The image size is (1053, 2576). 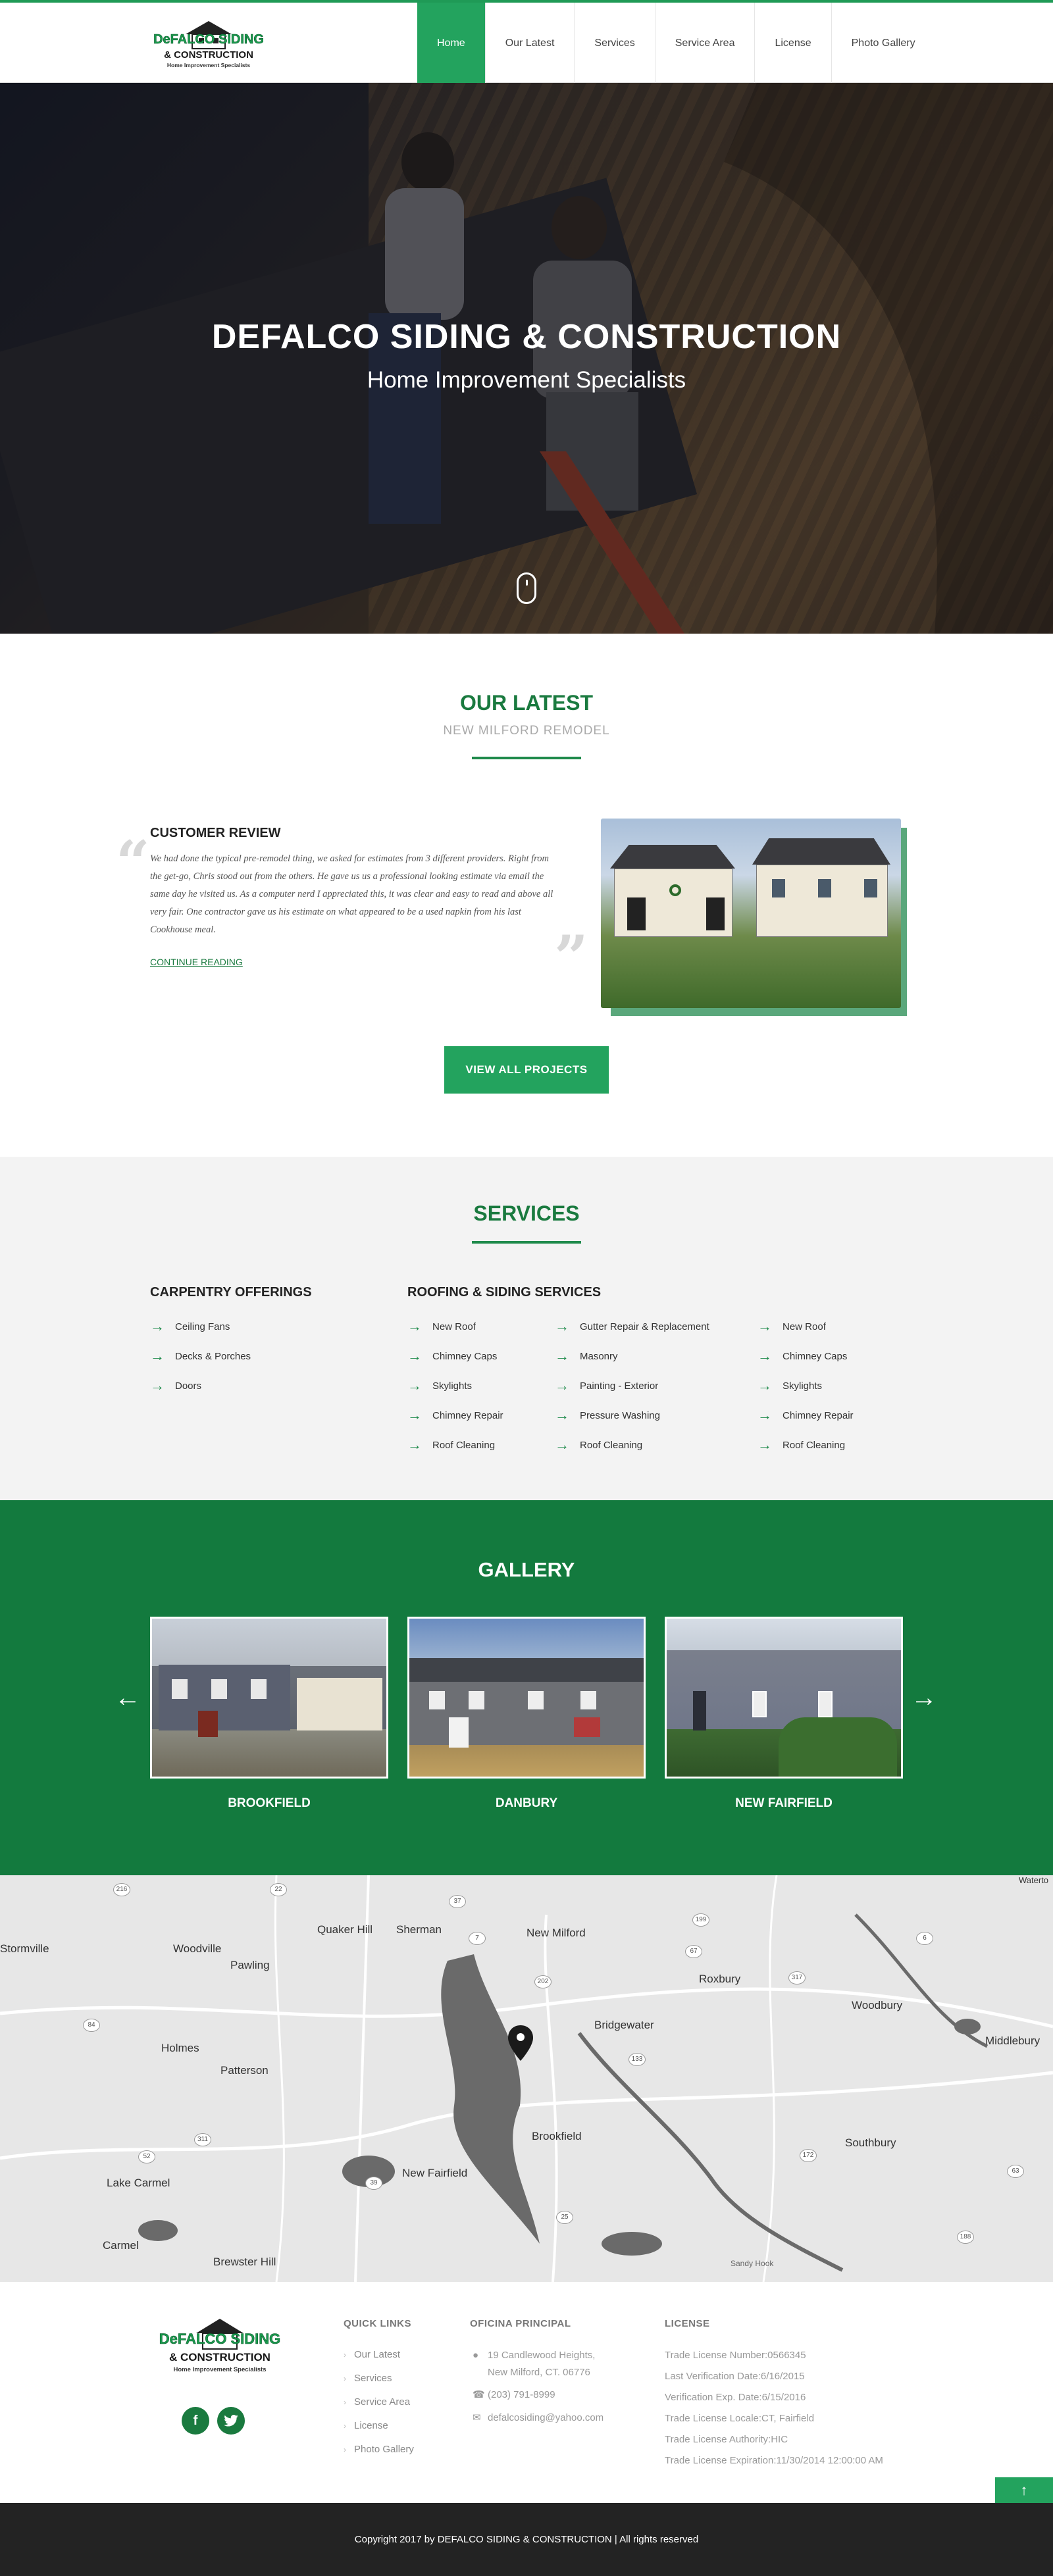 I want to click on map-location-pin-icon, so click(x=520, y=2043).